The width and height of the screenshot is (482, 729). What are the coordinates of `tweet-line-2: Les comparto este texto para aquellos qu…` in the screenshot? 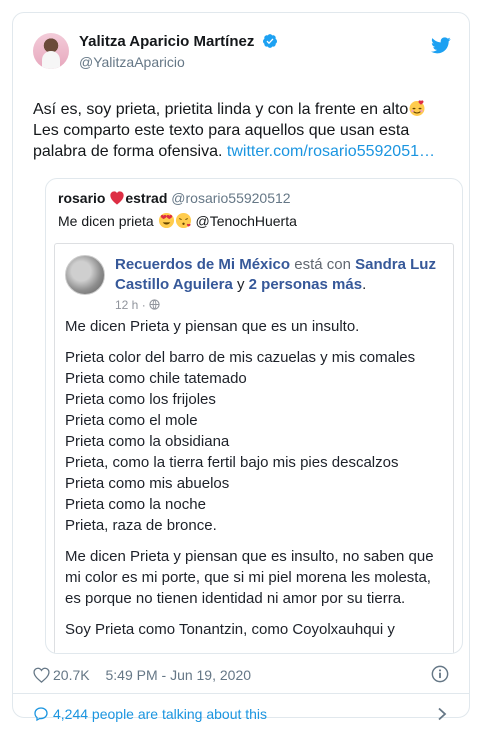 It's located at (221, 130).